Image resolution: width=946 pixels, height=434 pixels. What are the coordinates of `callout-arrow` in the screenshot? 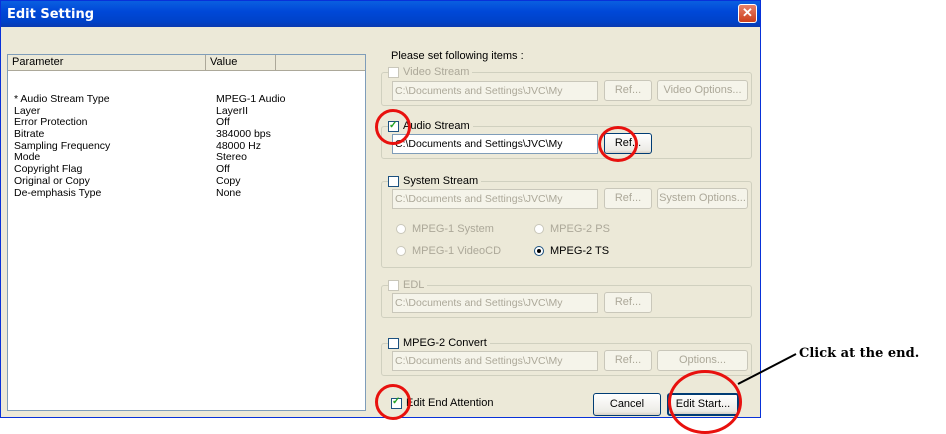 It's located at (767, 369).